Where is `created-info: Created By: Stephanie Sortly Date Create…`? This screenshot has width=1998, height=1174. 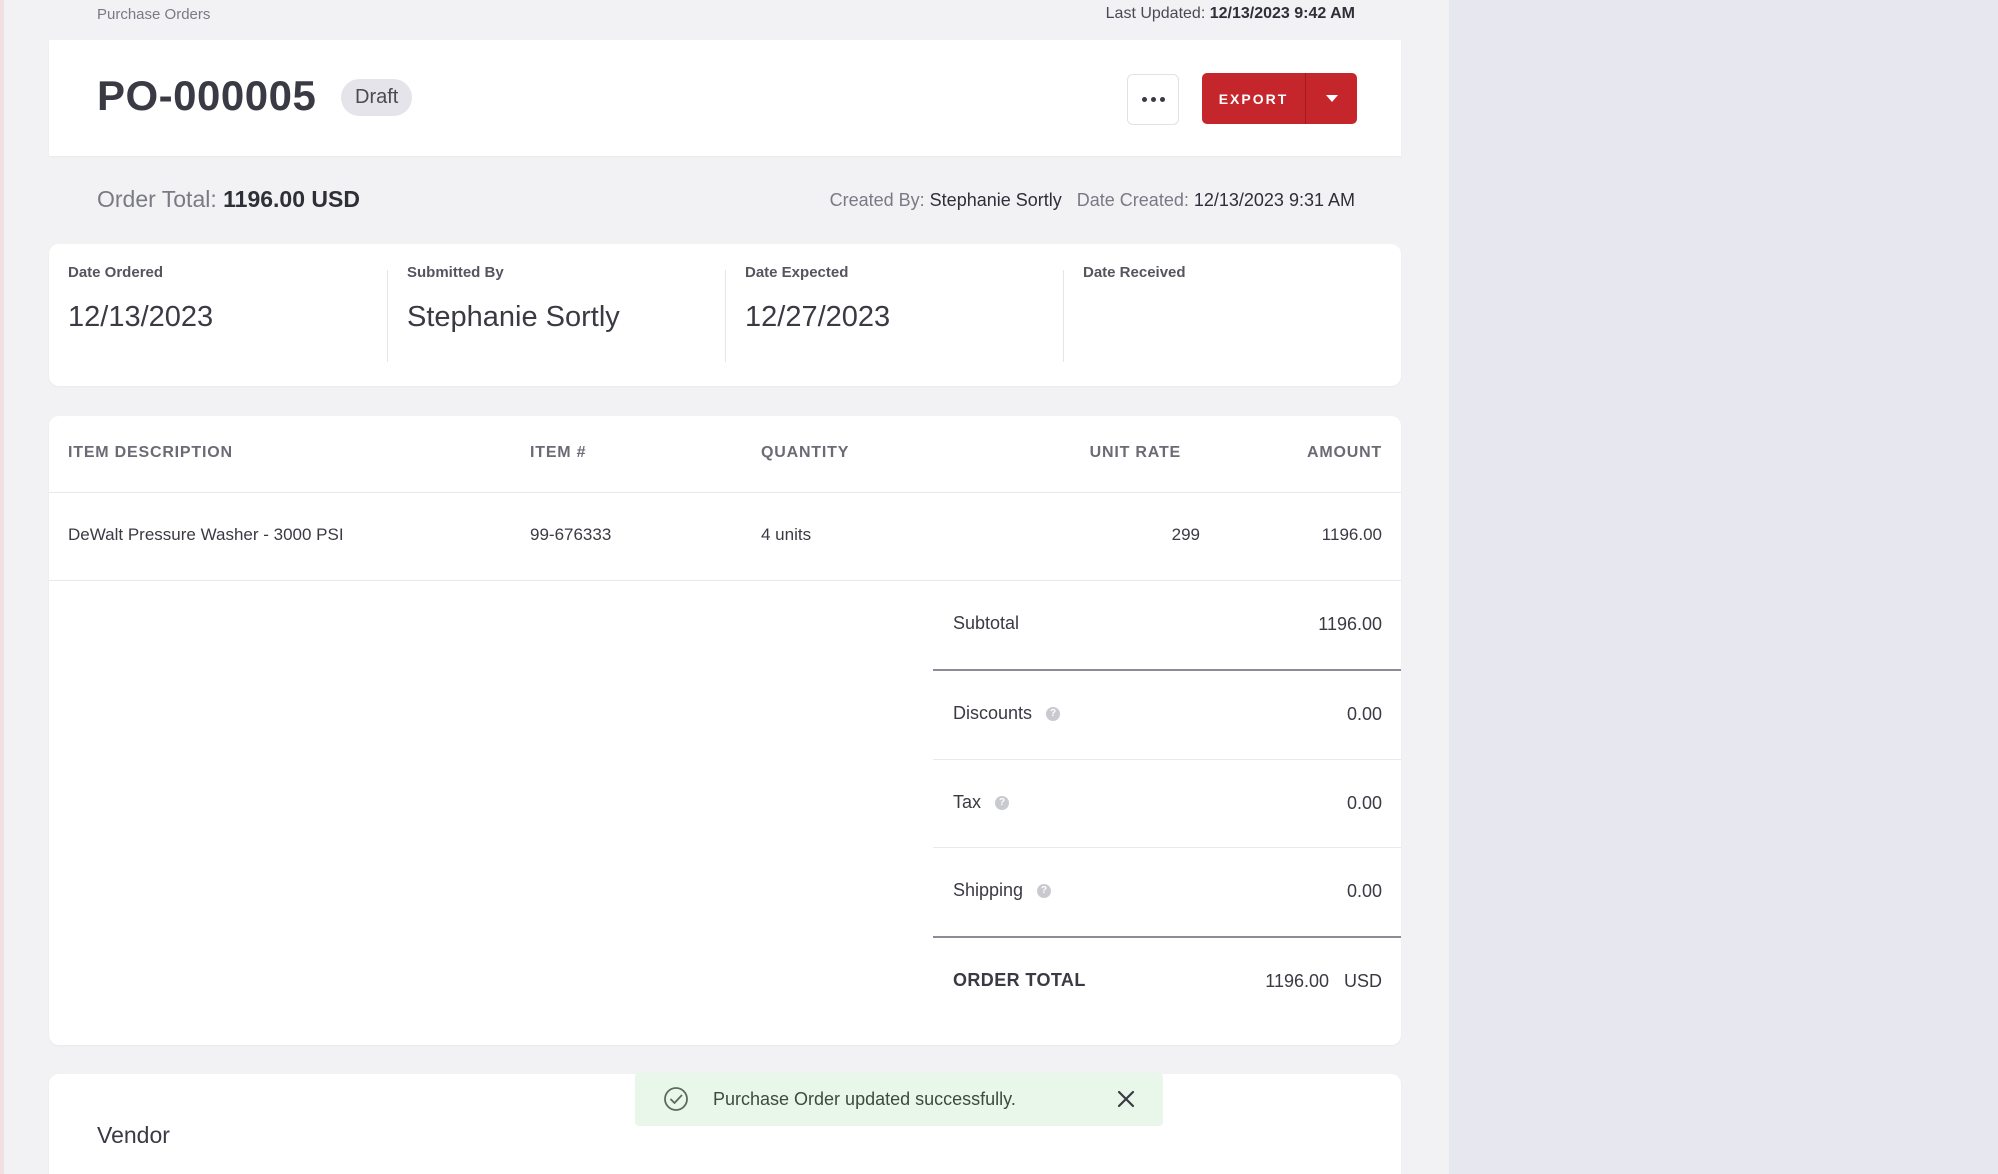 created-info: Created By: Stephanie Sortly Date Create… is located at coordinates (1092, 200).